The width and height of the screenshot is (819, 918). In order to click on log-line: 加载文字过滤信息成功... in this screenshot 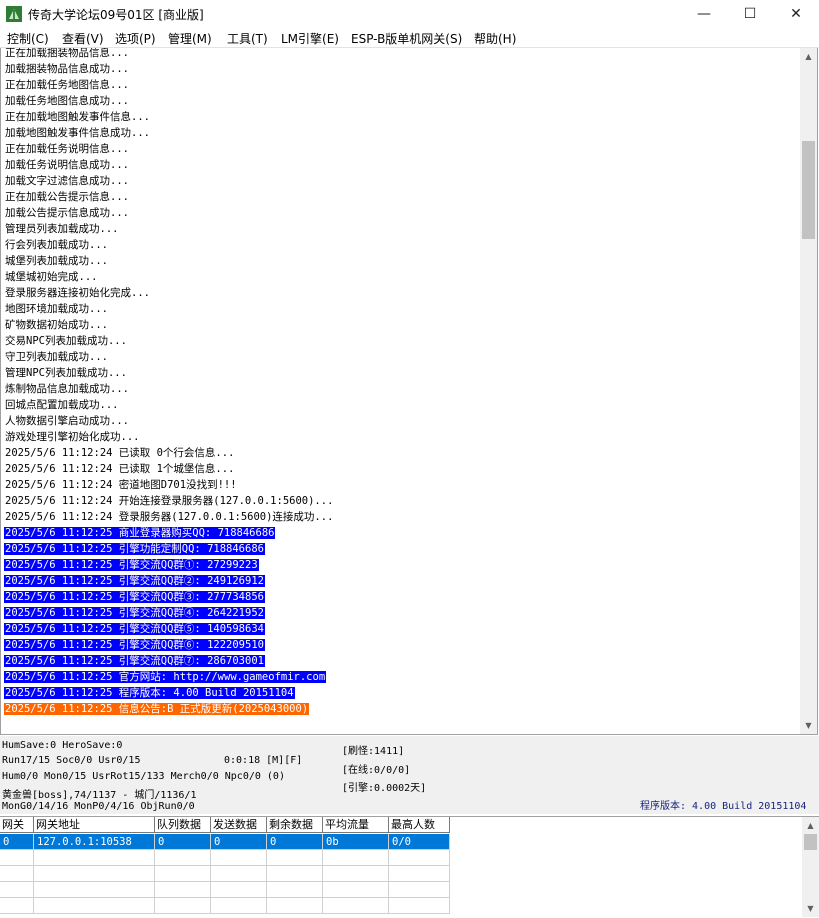, I will do `click(404, 181)`.